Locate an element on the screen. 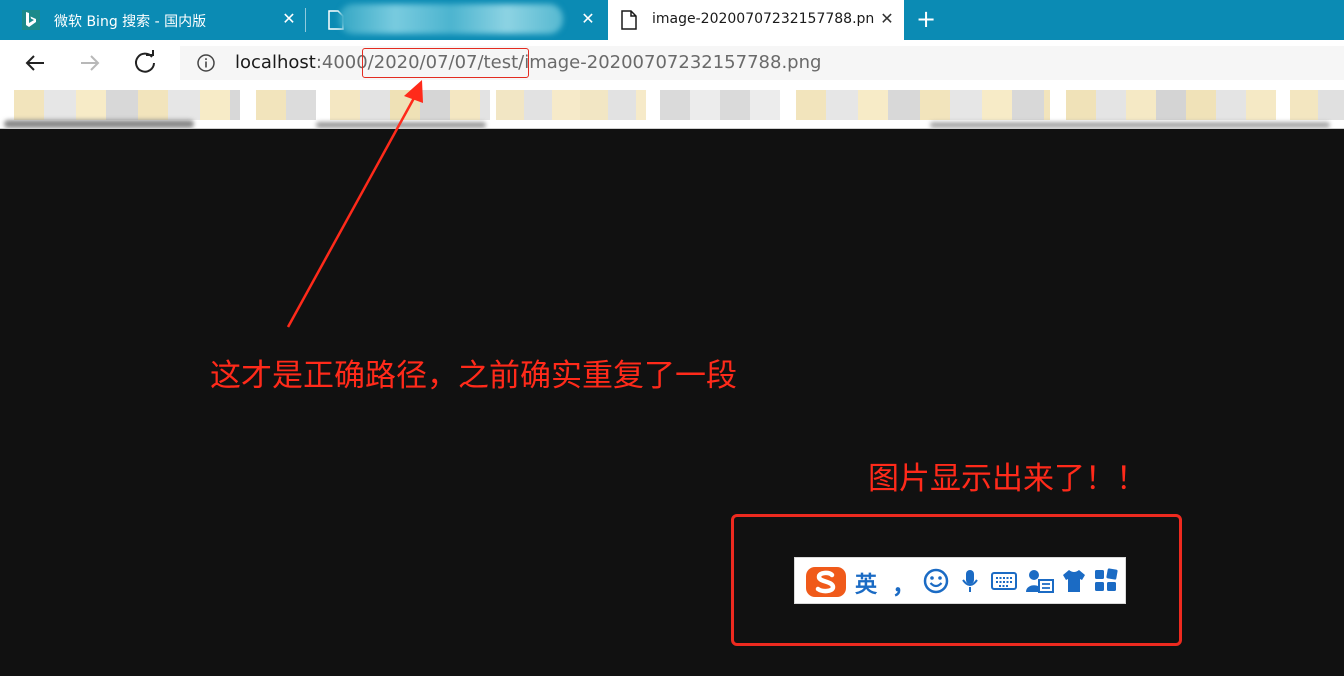 This screenshot has width=1344, height=676. forward-button is located at coordinates (90, 63).